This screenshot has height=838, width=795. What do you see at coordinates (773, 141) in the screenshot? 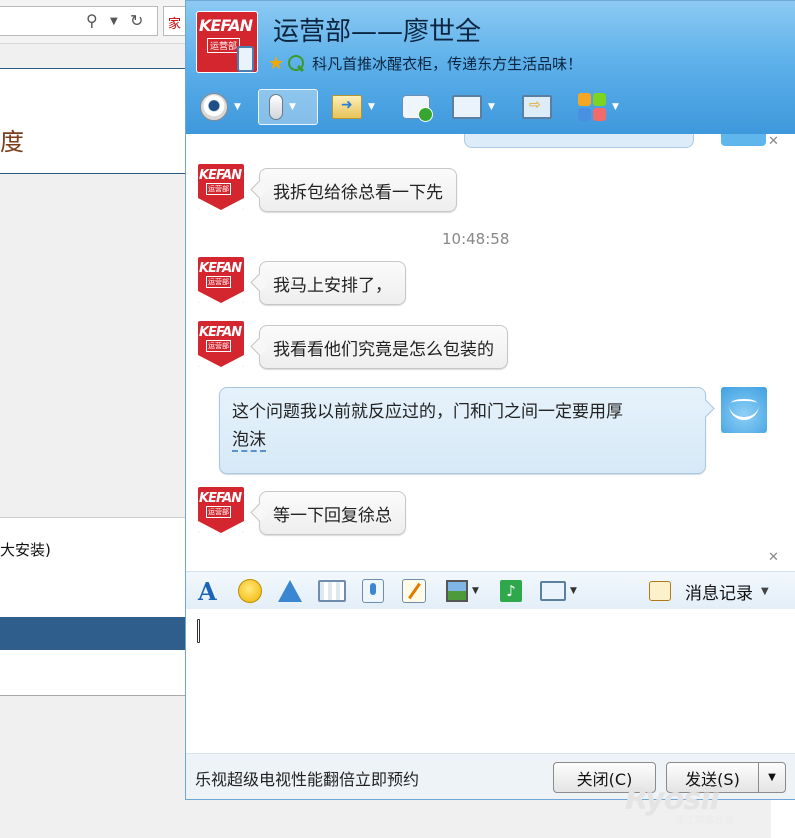
I see `collapse-up-icon: ✕` at bounding box center [773, 141].